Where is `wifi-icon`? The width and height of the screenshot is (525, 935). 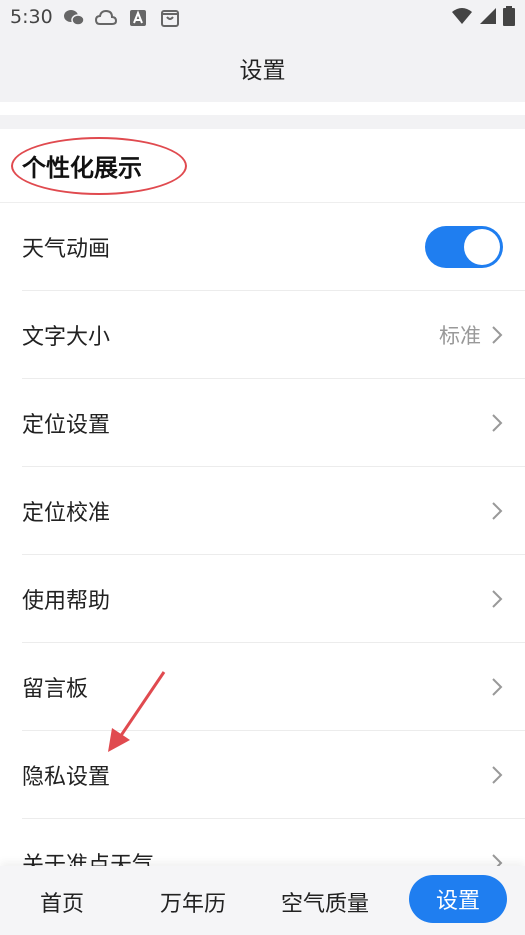 wifi-icon is located at coordinates (462, 18).